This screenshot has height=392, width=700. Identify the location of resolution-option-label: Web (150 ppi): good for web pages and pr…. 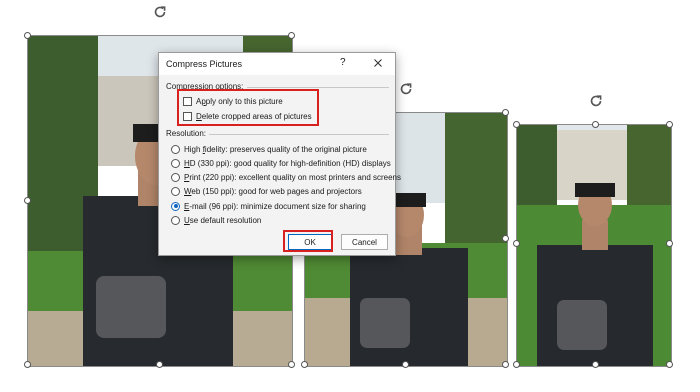
(273, 192).